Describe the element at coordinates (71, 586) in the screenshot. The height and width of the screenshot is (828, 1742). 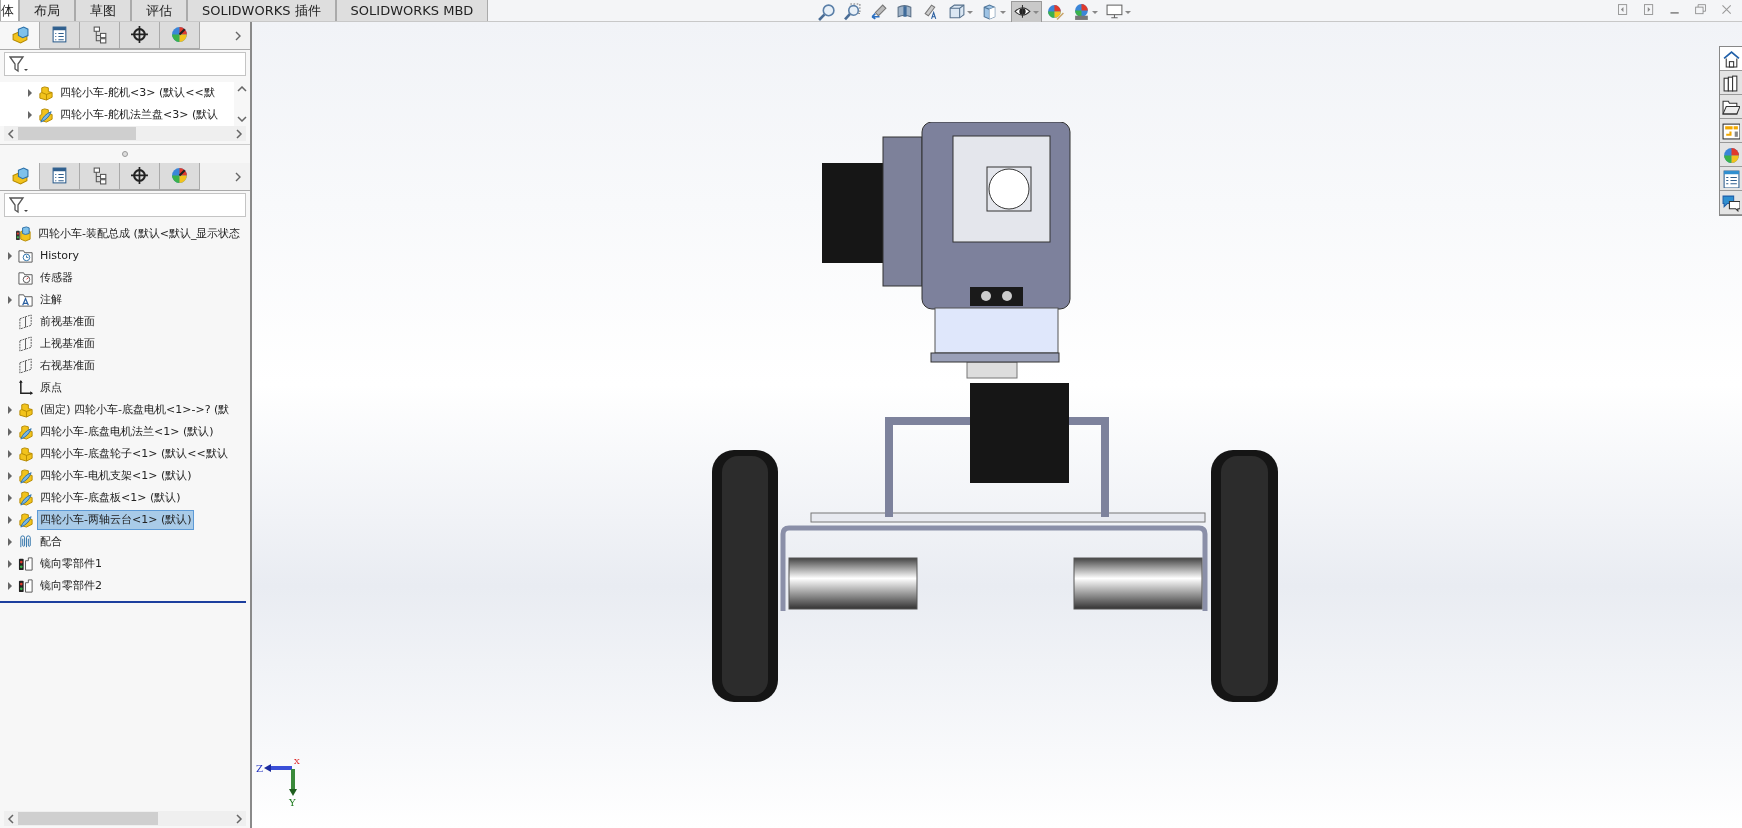
I see `tree-item: 镜向零部件2` at that location.